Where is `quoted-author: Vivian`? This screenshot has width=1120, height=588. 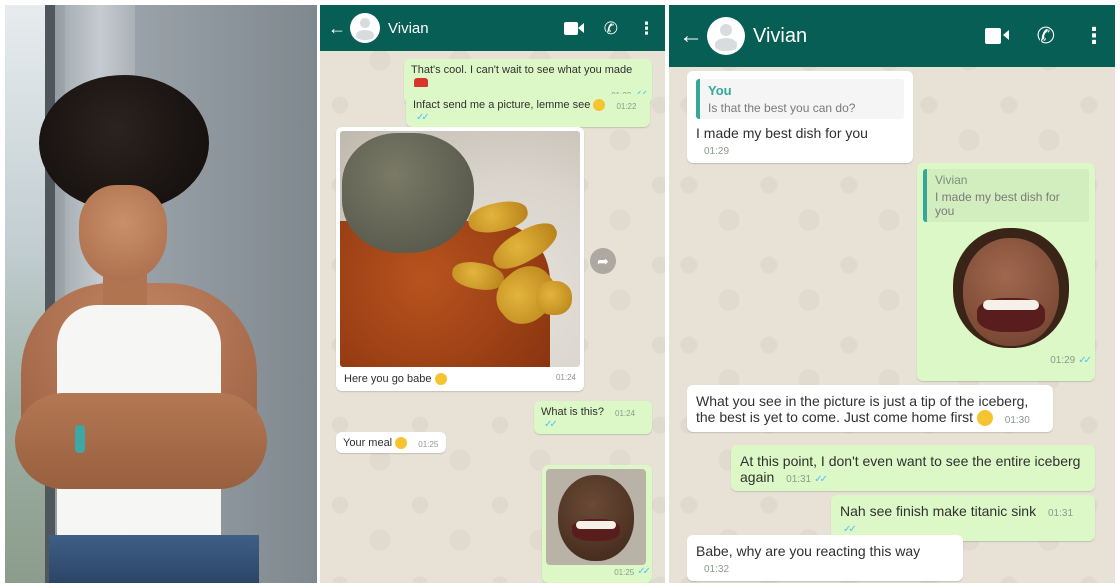
quoted-author: Vivian is located at coordinates (951, 180).